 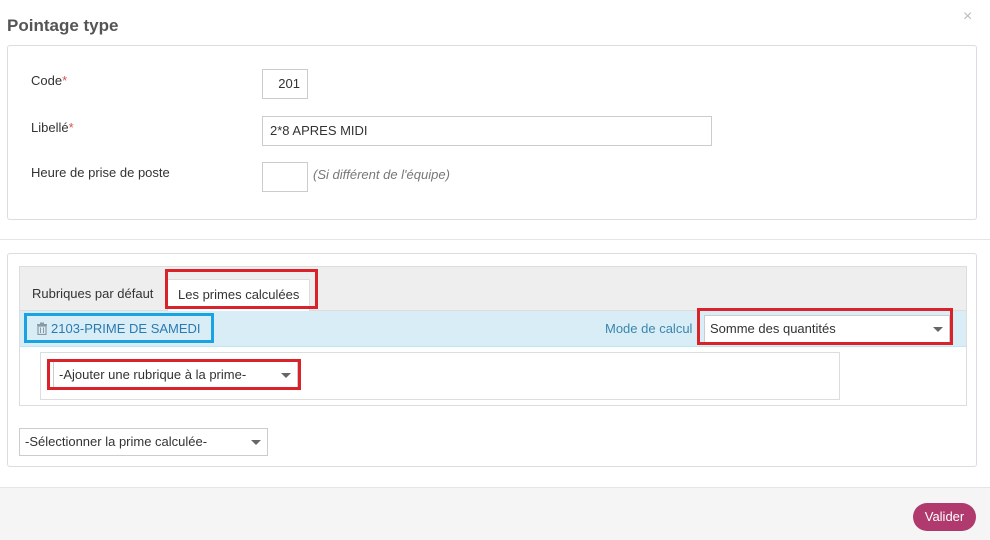 What do you see at coordinates (944, 517) in the screenshot?
I see `valider-button: Valider` at bounding box center [944, 517].